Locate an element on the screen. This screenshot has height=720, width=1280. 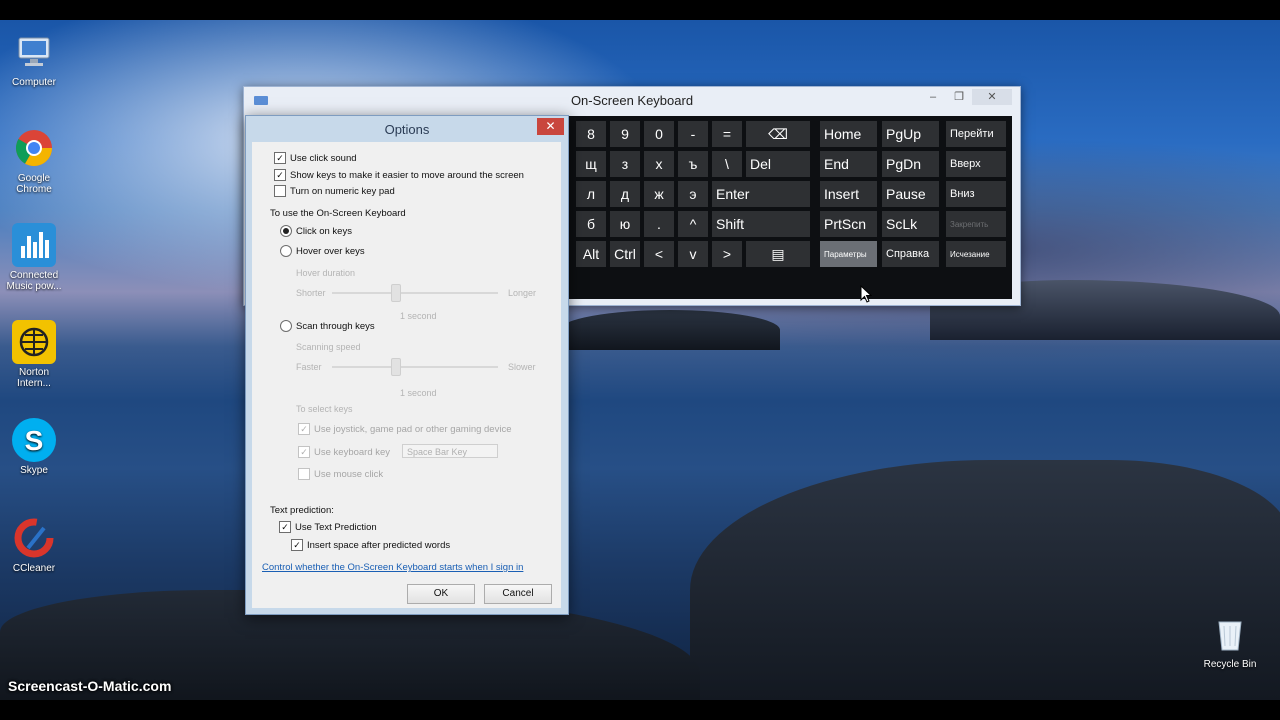
cancel-button: Cancel is located at coordinates (518, 594).